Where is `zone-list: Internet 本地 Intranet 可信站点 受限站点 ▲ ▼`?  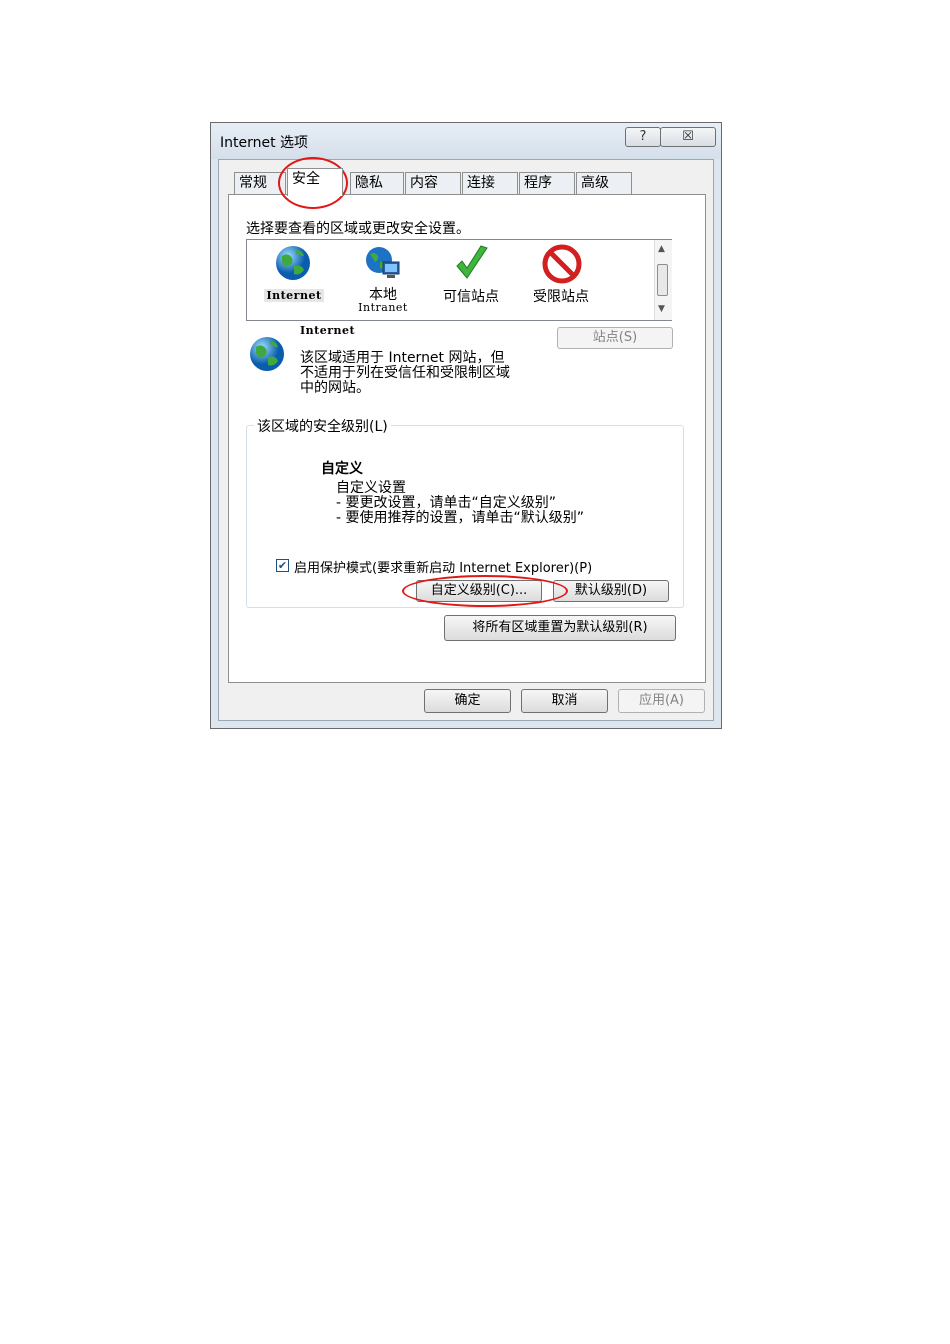
zone-list: Internet 本地 Intranet 可信站点 受限站点 ▲ ▼ is located at coordinates (459, 280).